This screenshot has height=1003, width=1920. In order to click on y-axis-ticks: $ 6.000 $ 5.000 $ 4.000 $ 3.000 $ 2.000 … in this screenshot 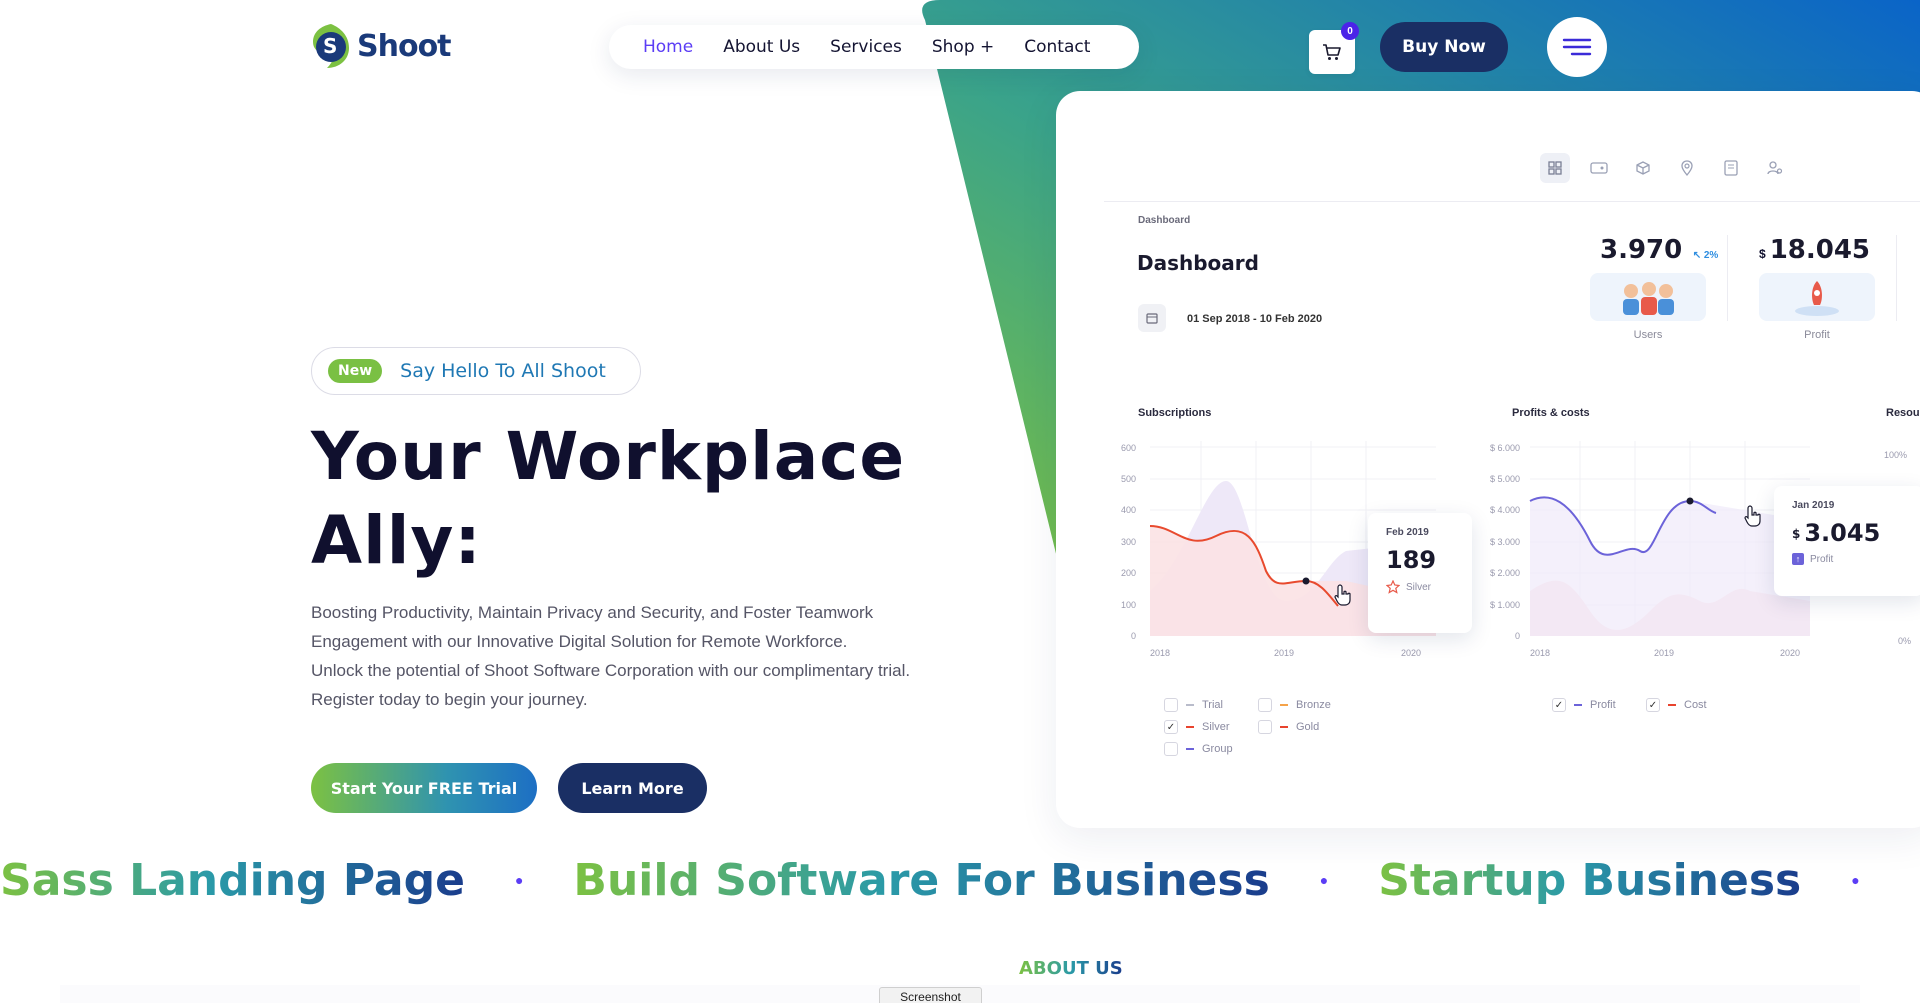, I will do `click(1505, 542)`.